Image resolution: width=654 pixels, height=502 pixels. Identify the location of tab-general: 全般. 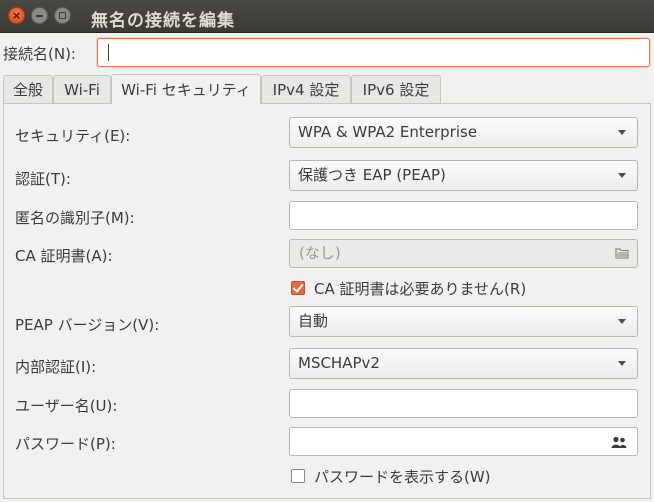
(28, 89).